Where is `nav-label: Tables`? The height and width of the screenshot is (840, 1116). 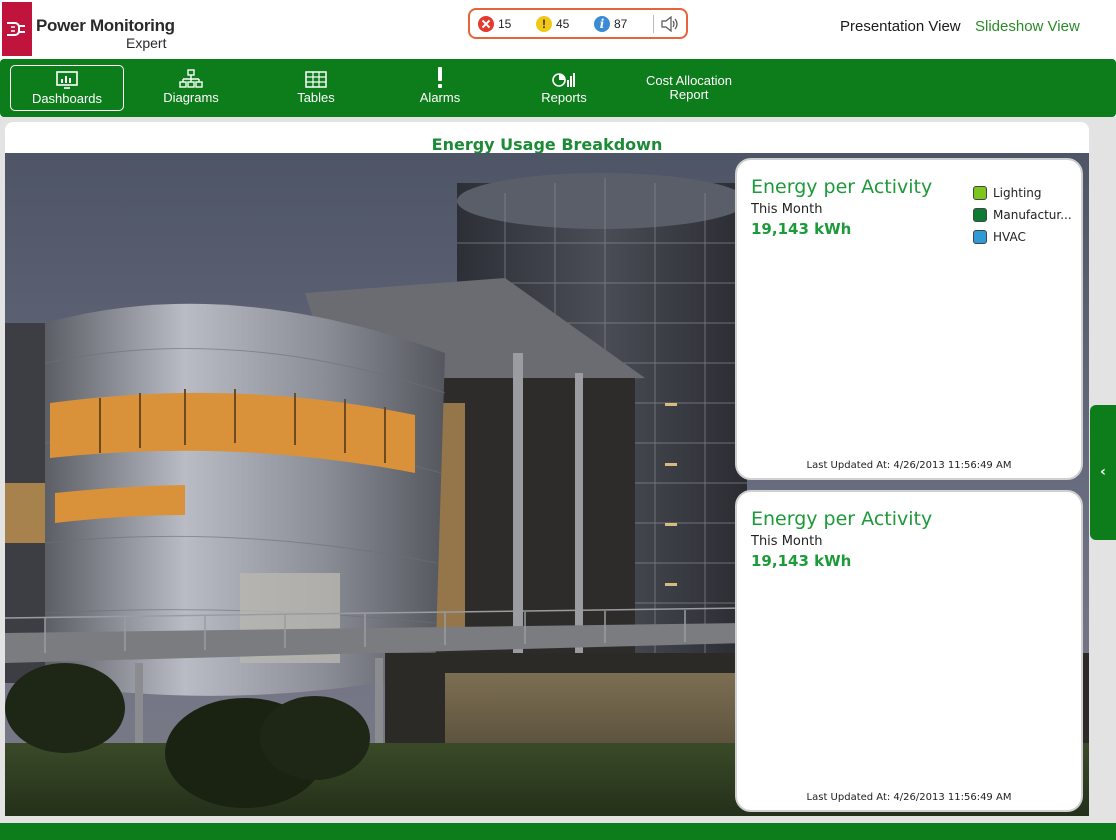 nav-label: Tables is located at coordinates (316, 97).